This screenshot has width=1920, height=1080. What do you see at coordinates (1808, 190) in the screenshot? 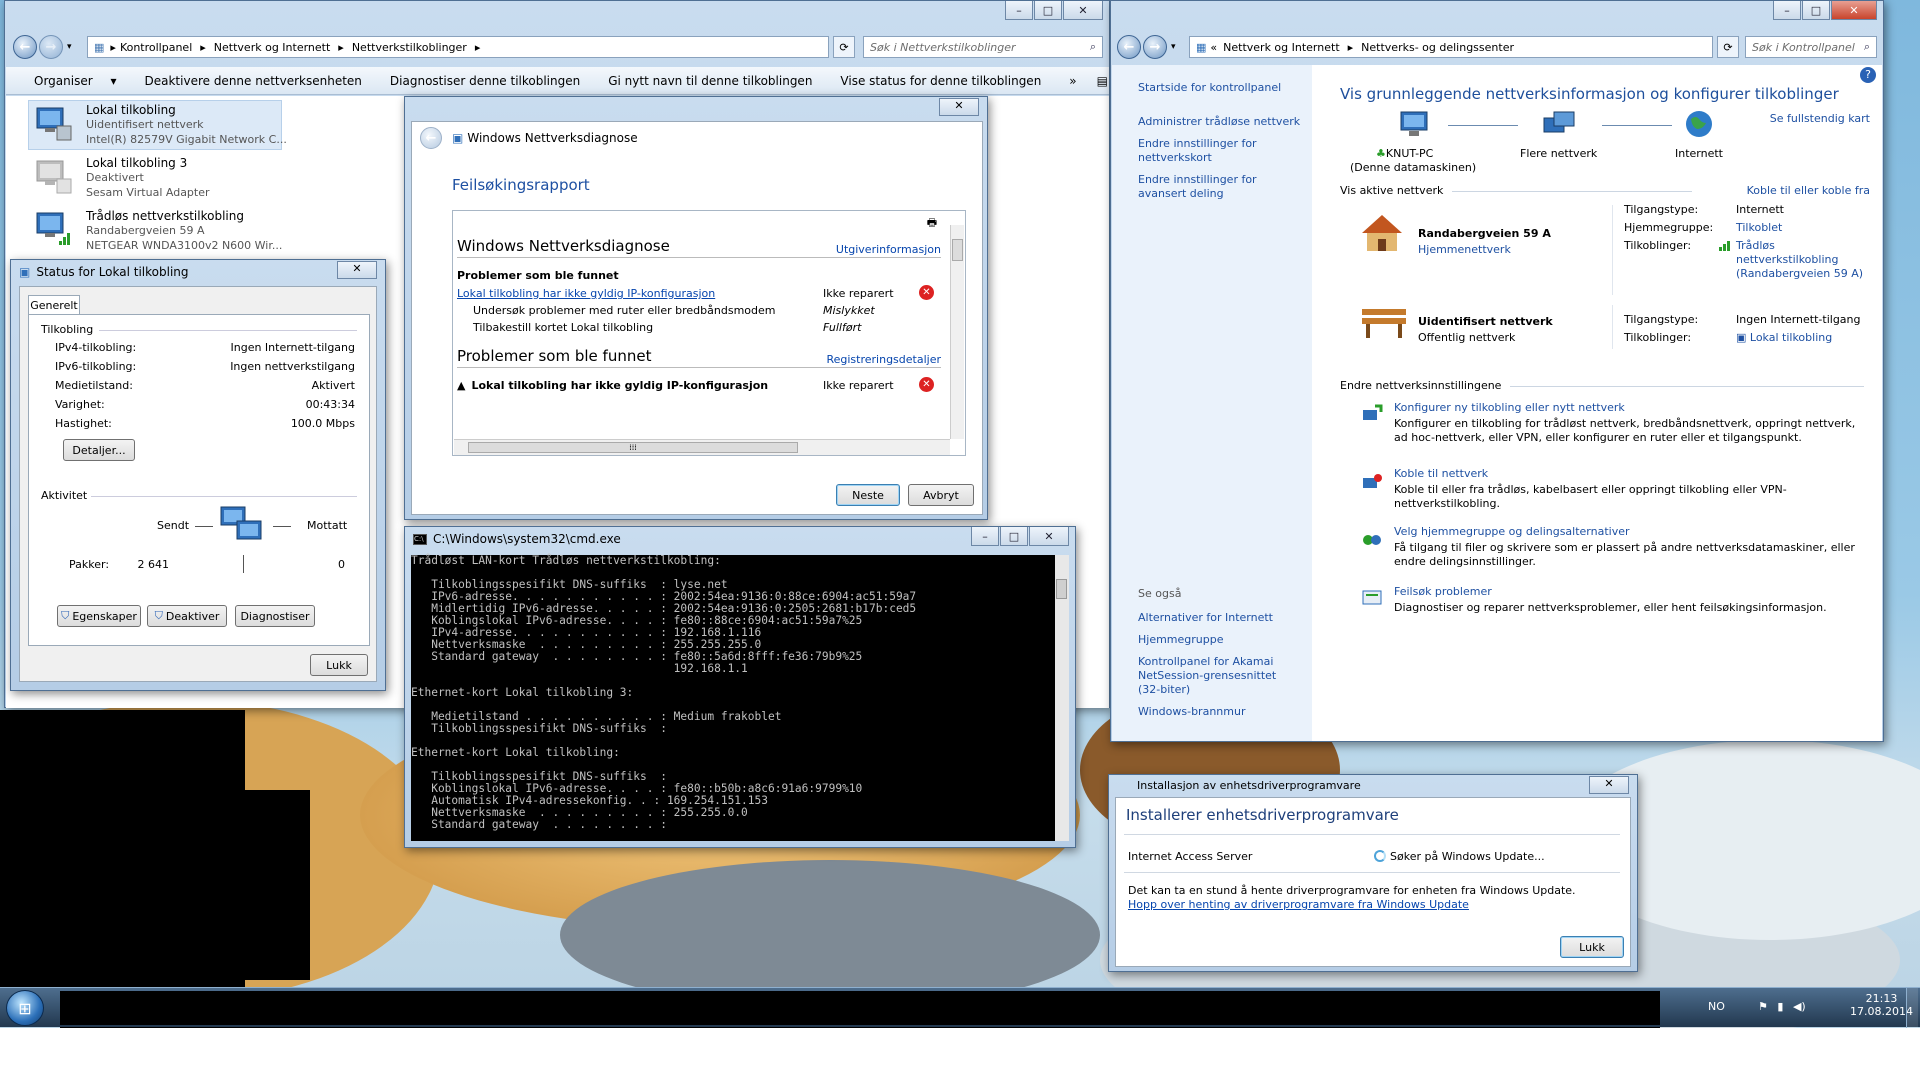
I see `connect-disconnect-link: Koble til eller koble fra` at bounding box center [1808, 190].